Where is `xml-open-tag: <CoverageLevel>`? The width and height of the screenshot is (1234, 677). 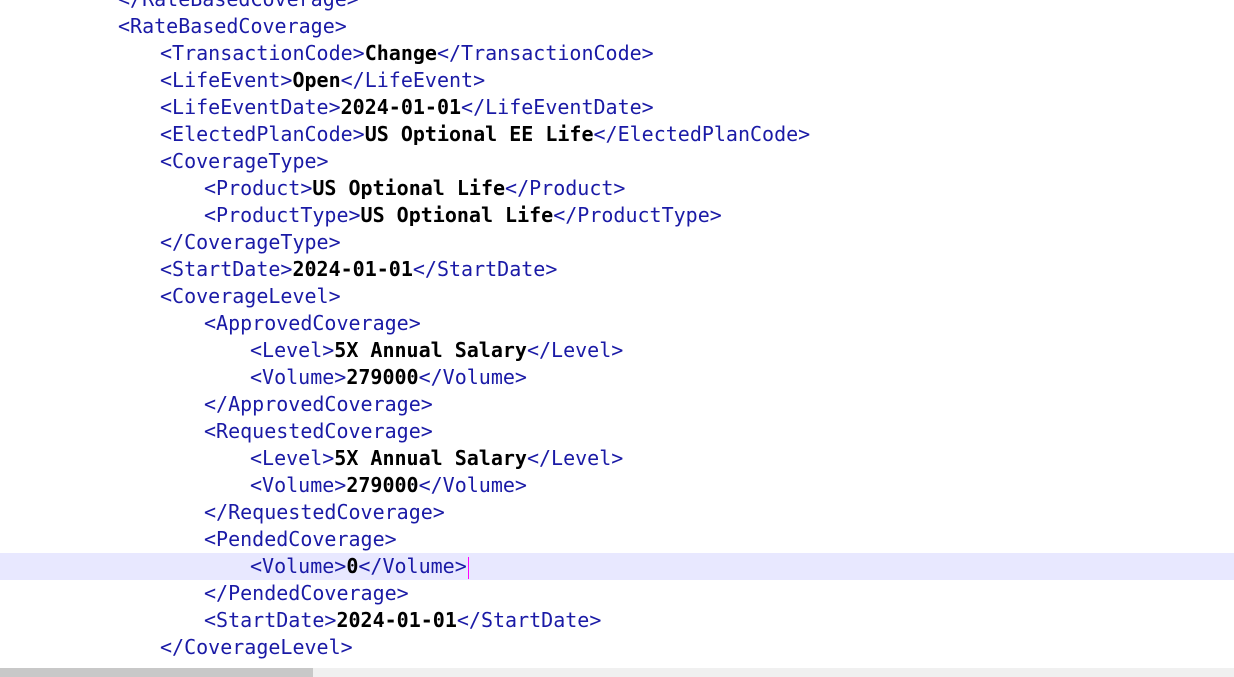 xml-open-tag: <CoverageLevel> is located at coordinates (250, 296).